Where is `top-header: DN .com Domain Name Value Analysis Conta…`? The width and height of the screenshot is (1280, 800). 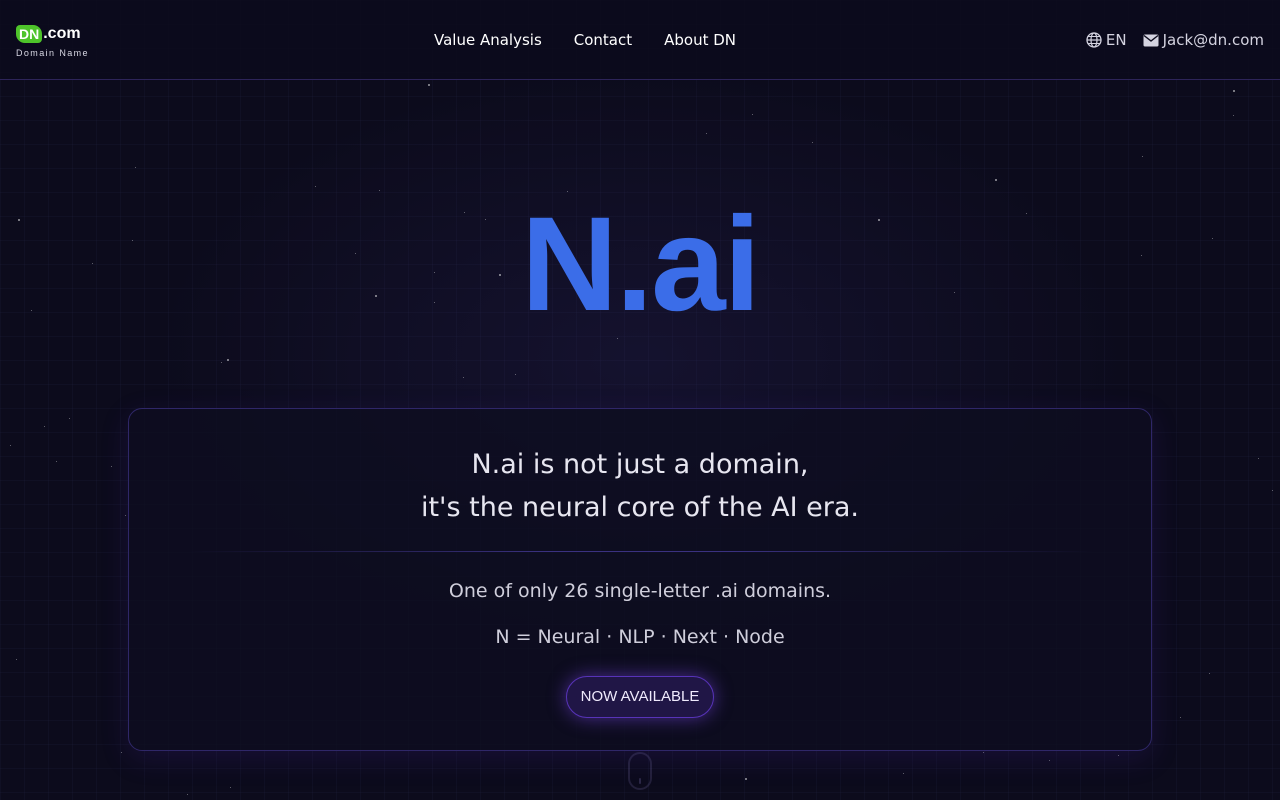
top-header: DN .com Domain Name Value Analysis Conta… is located at coordinates (640, 40).